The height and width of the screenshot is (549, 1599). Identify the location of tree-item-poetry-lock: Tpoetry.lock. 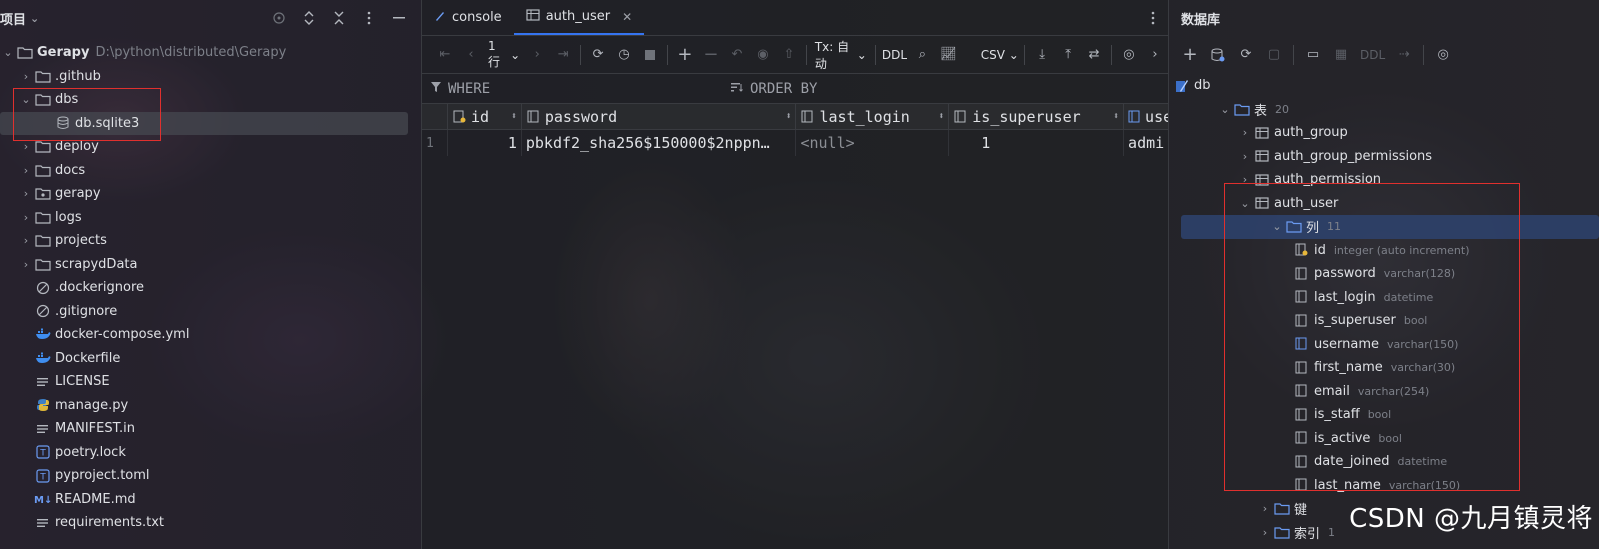
(210, 453).